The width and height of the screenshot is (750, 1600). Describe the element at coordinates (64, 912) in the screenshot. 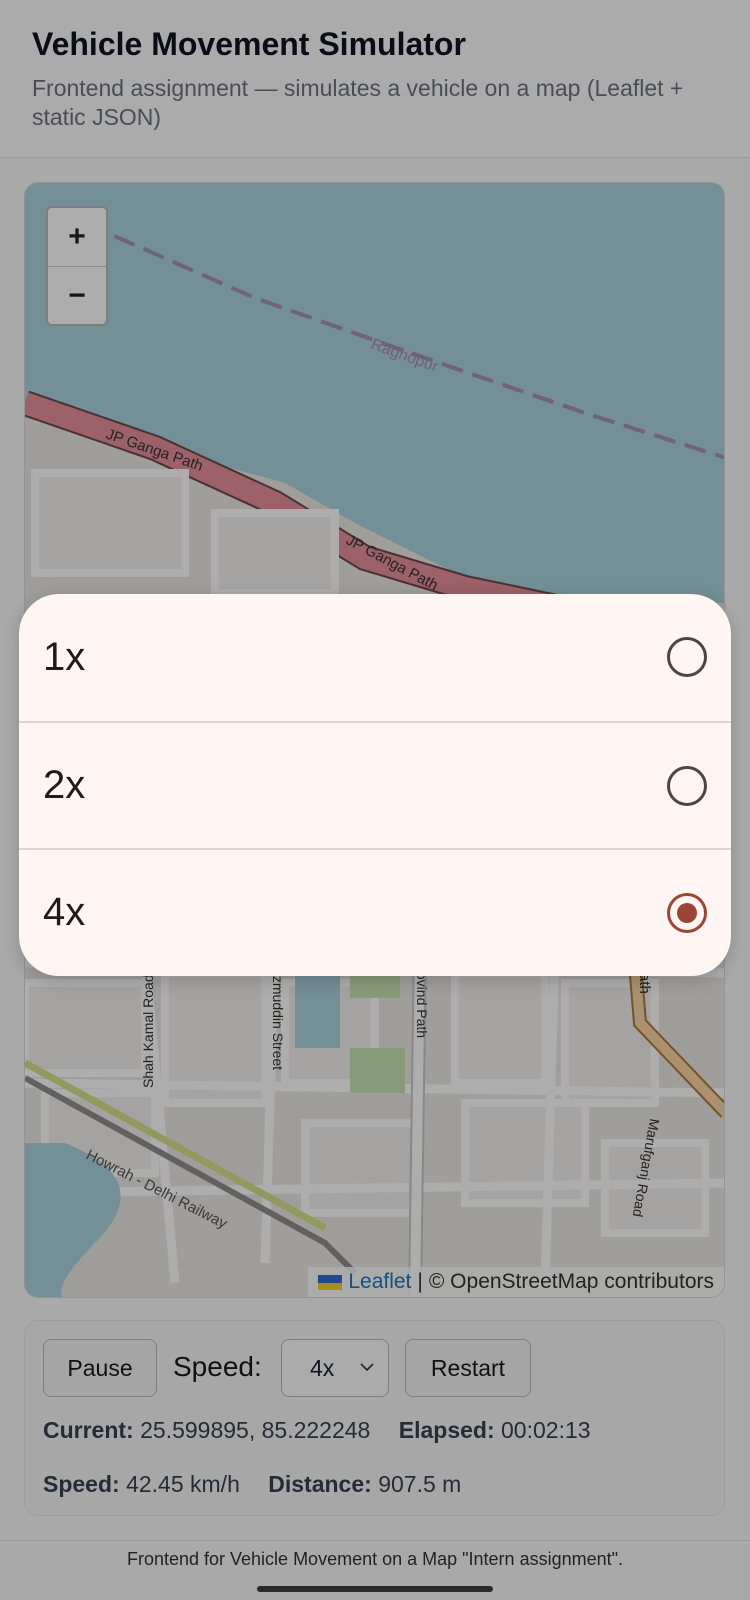

I see `speed-option-label: 4x` at that location.